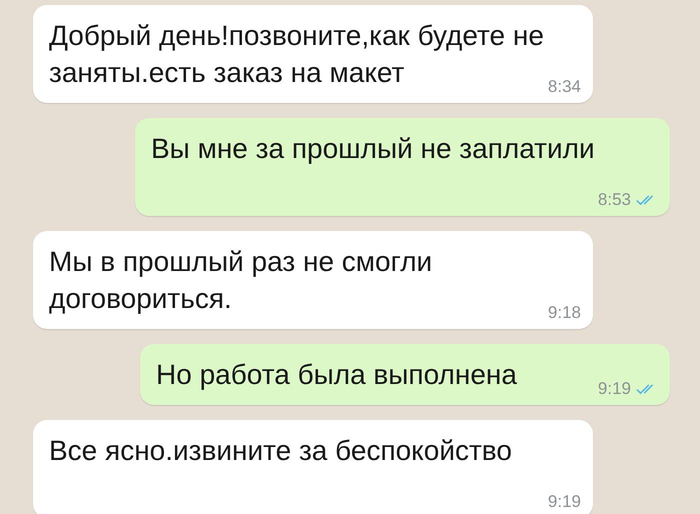 The height and width of the screenshot is (514, 700). I want to click on message-time: 8:53, so click(614, 200).